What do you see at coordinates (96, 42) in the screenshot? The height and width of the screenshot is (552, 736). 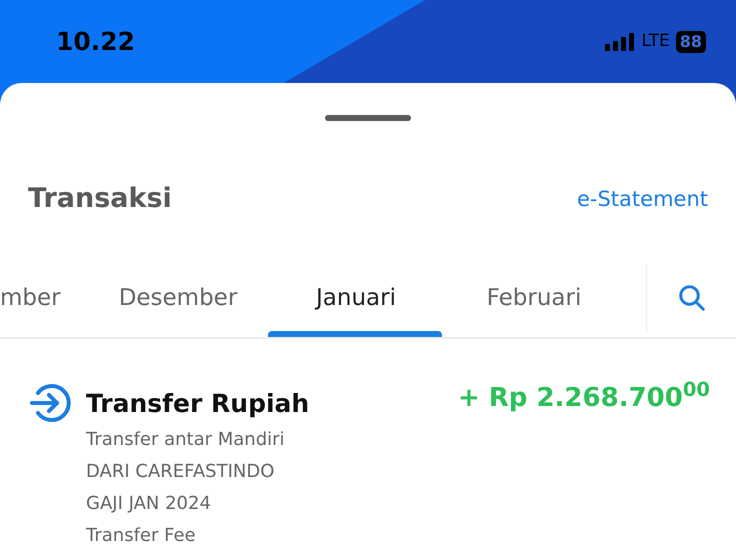 I see `status-time: 10.22` at bounding box center [96, 42].